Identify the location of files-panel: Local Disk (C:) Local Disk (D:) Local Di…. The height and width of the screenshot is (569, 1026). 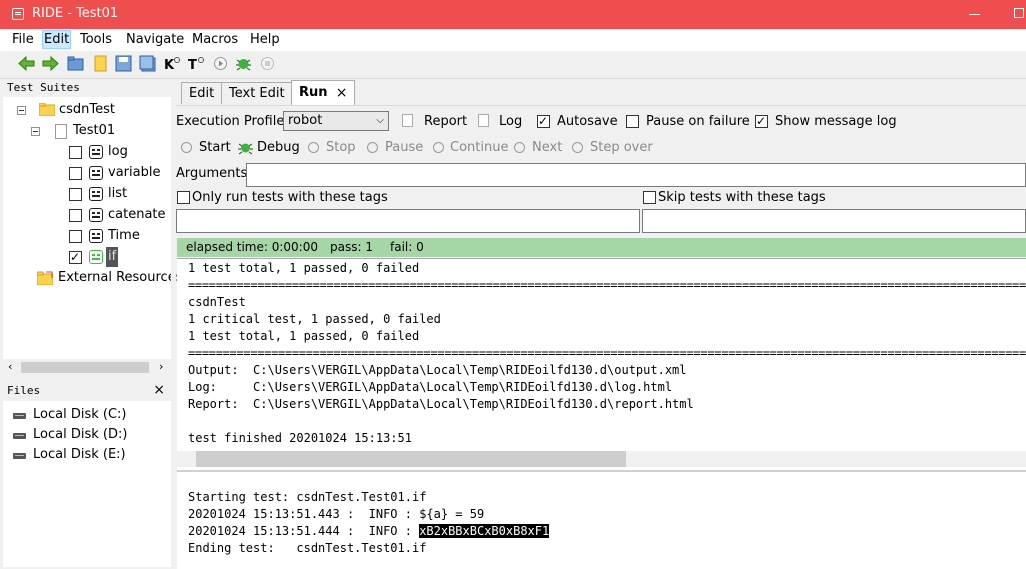
(87, 484).